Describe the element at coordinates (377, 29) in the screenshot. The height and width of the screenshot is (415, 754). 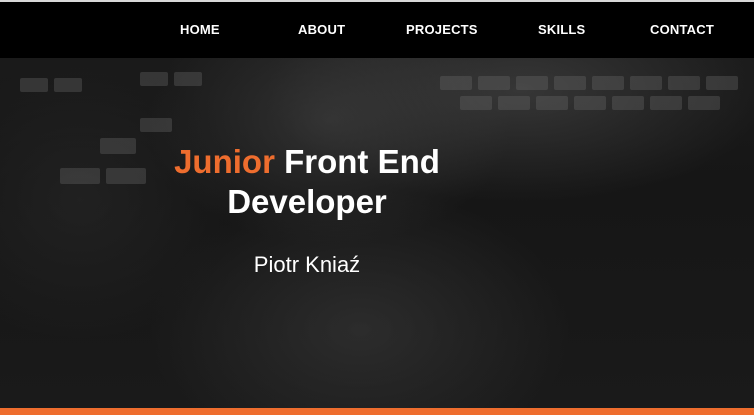
I see `top-navbar: HOME ABOUT PROJECTS SKILLS CONTACT` at that location.